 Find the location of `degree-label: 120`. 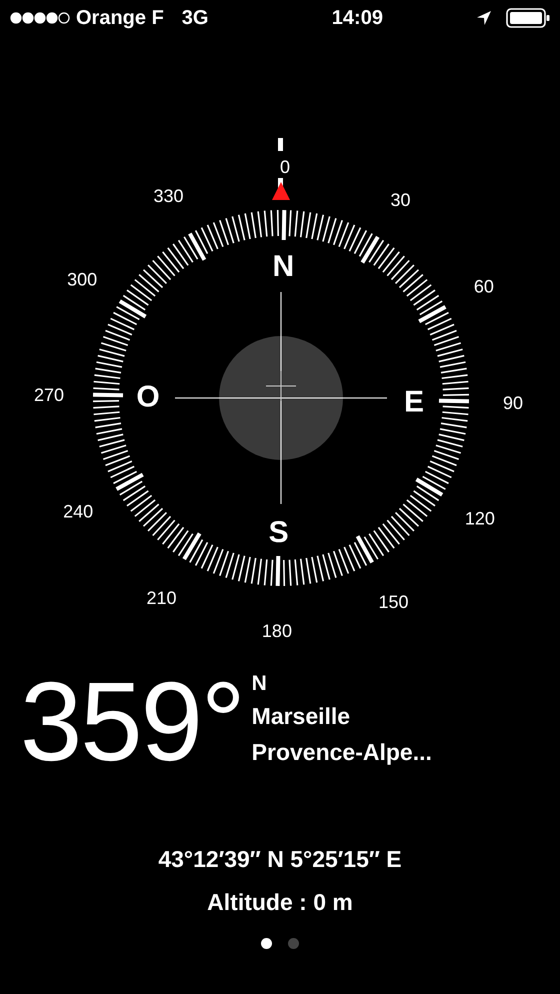

degree-label: 120 is located at coordinates (479, 518).